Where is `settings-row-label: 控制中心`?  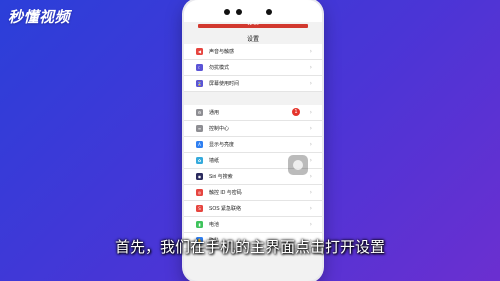 settings-row-label: 控制中心 is located at coordinates (219, 129).